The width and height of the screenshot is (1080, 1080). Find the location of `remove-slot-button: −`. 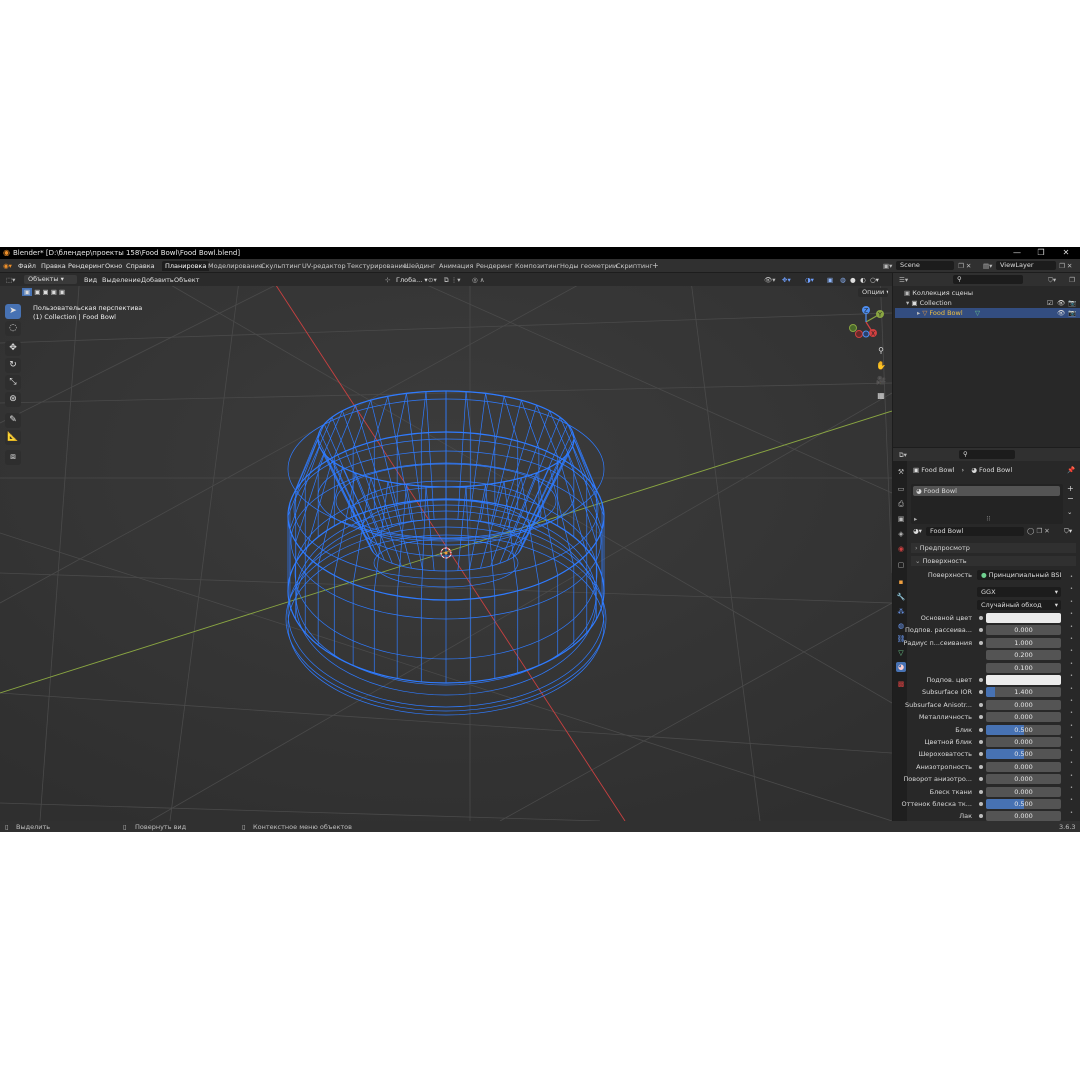

remove-slot-button: − is located at coordinates (1070, 498).